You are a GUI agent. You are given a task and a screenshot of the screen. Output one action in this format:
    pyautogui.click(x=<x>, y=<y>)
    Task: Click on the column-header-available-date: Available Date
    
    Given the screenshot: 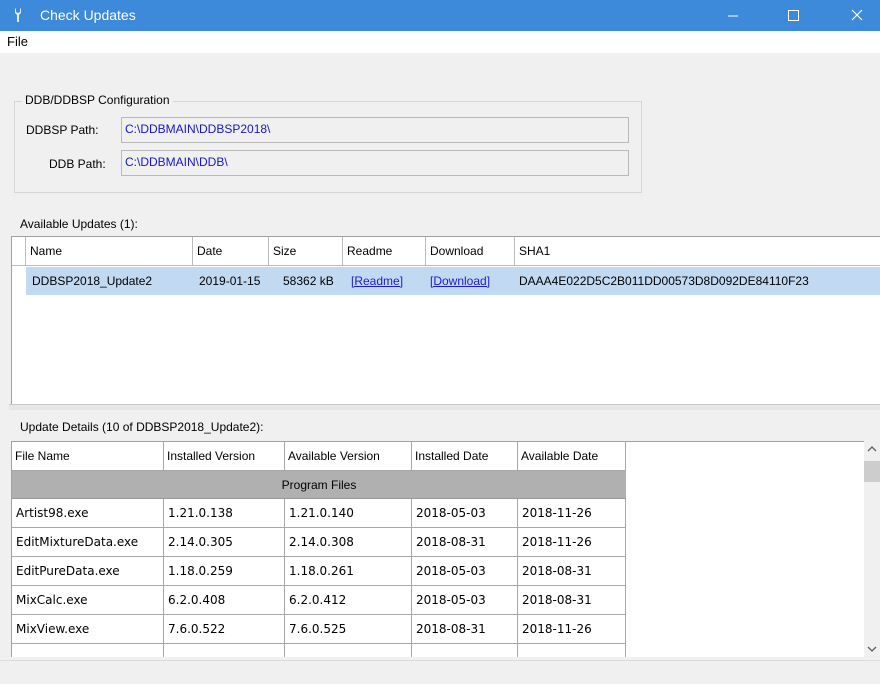 What is the action you would take?
    pyautogui.click(x=572, y=456)
    